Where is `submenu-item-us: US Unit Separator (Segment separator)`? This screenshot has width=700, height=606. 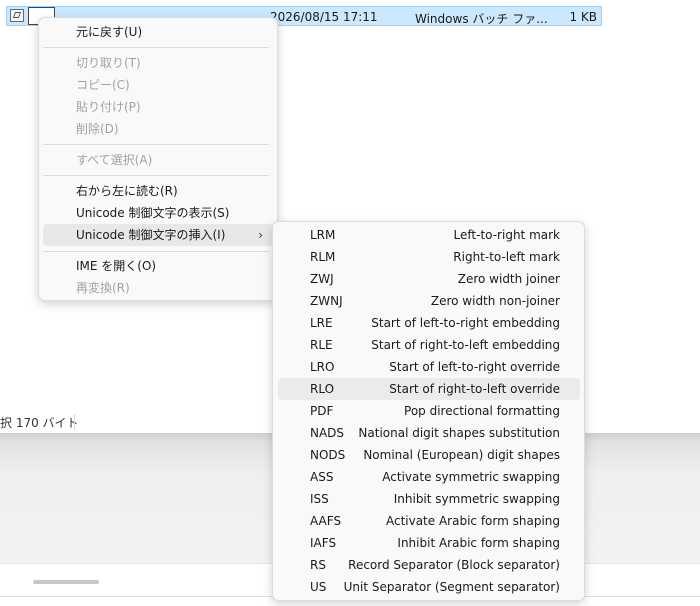
submenu-item-us: US Unit Separator (Segment separator) is located at coordinates (429, 587).